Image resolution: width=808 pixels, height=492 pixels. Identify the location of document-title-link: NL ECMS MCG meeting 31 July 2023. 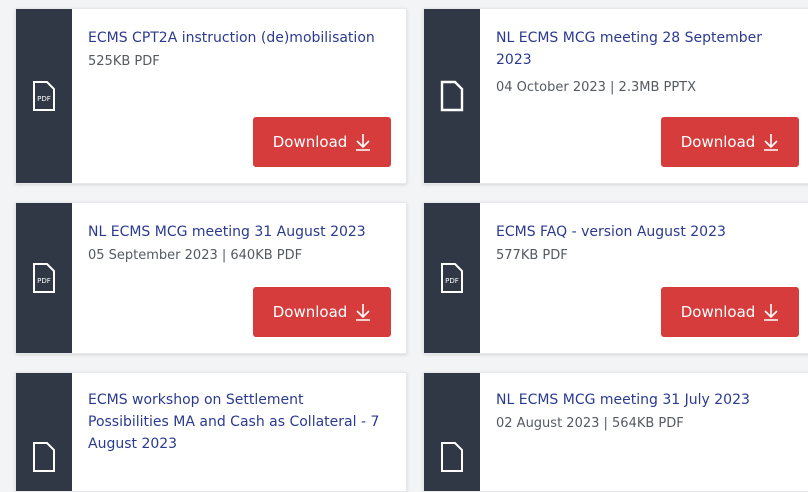
(649, 400).